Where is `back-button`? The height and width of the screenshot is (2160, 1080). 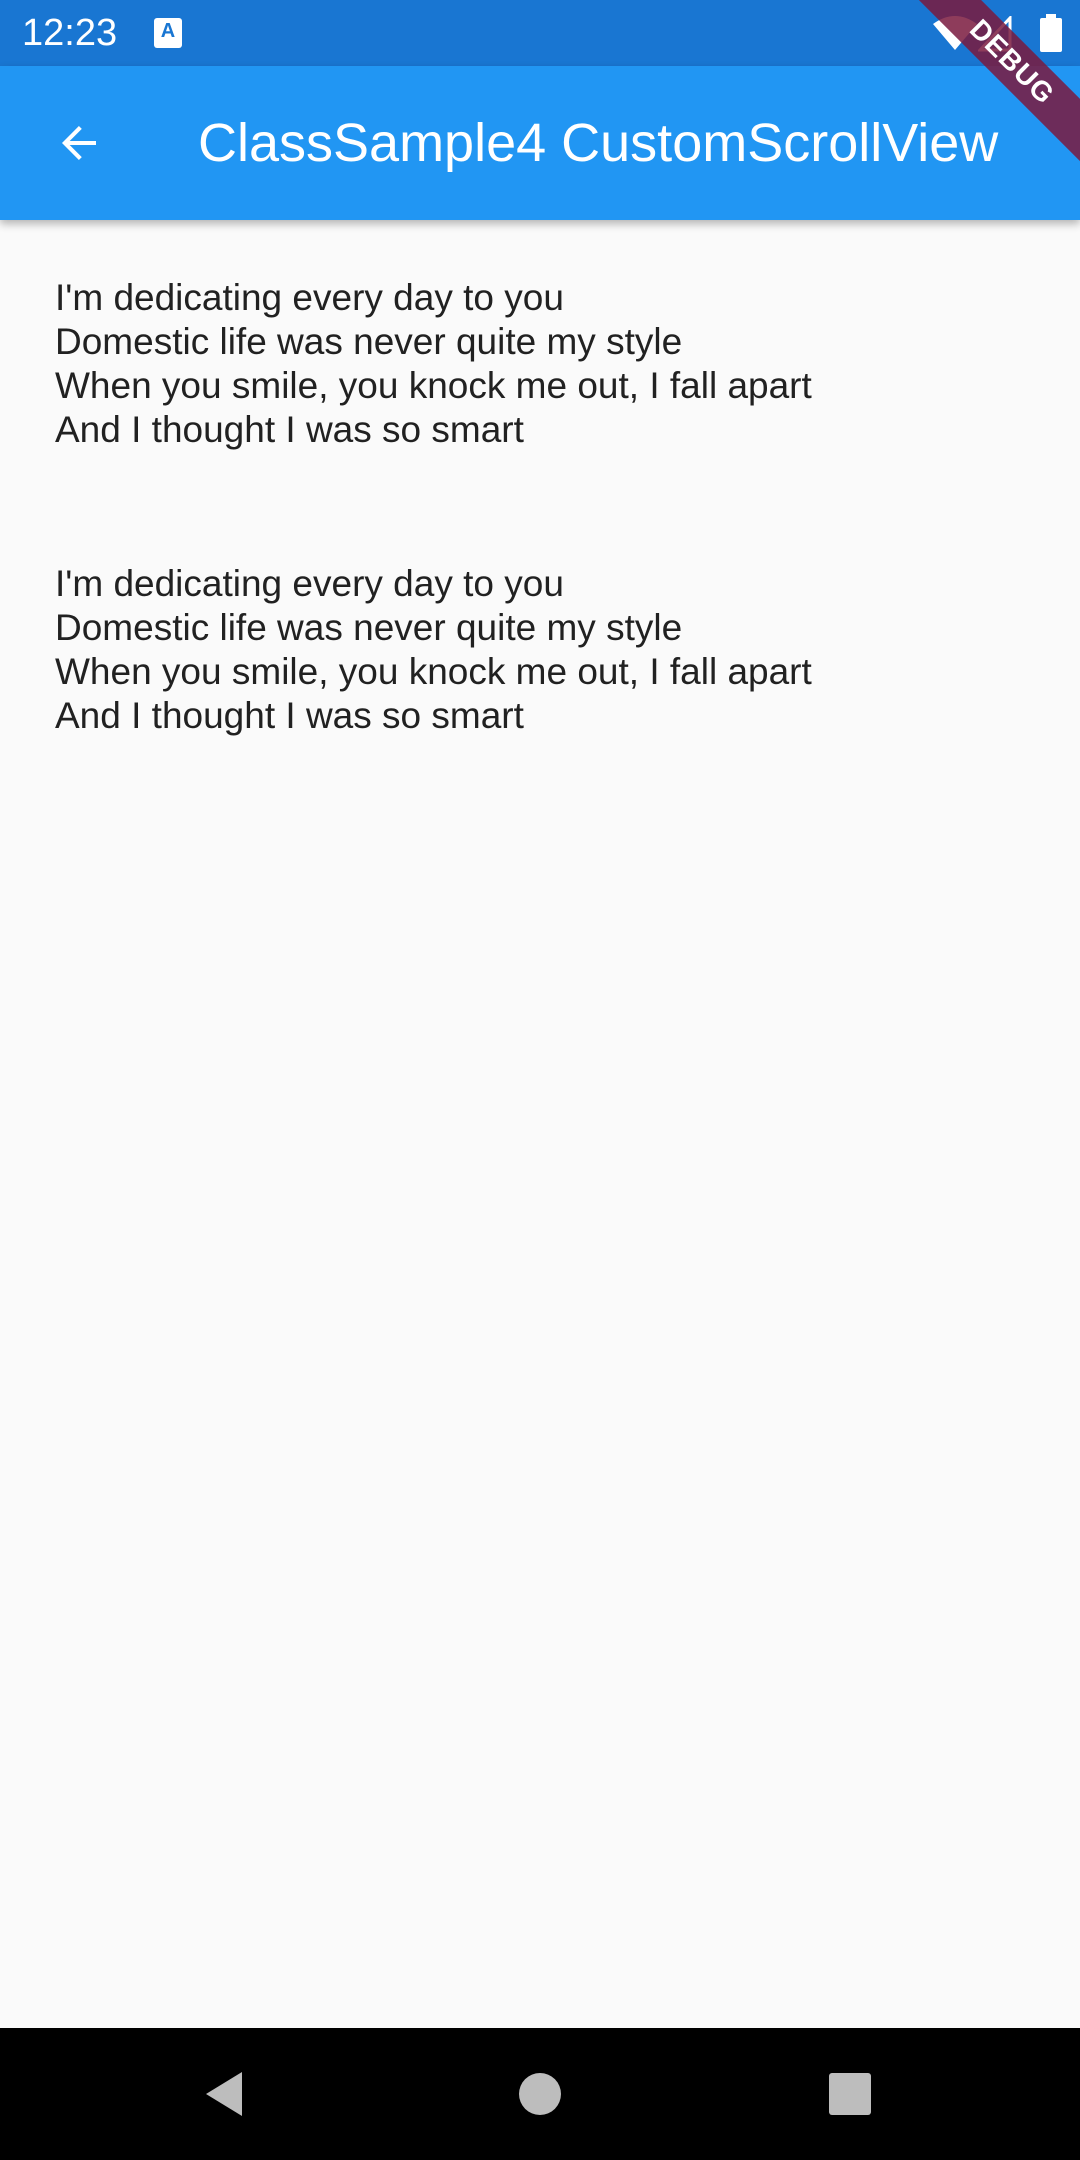 back-button is located at coordinates (80, 143).